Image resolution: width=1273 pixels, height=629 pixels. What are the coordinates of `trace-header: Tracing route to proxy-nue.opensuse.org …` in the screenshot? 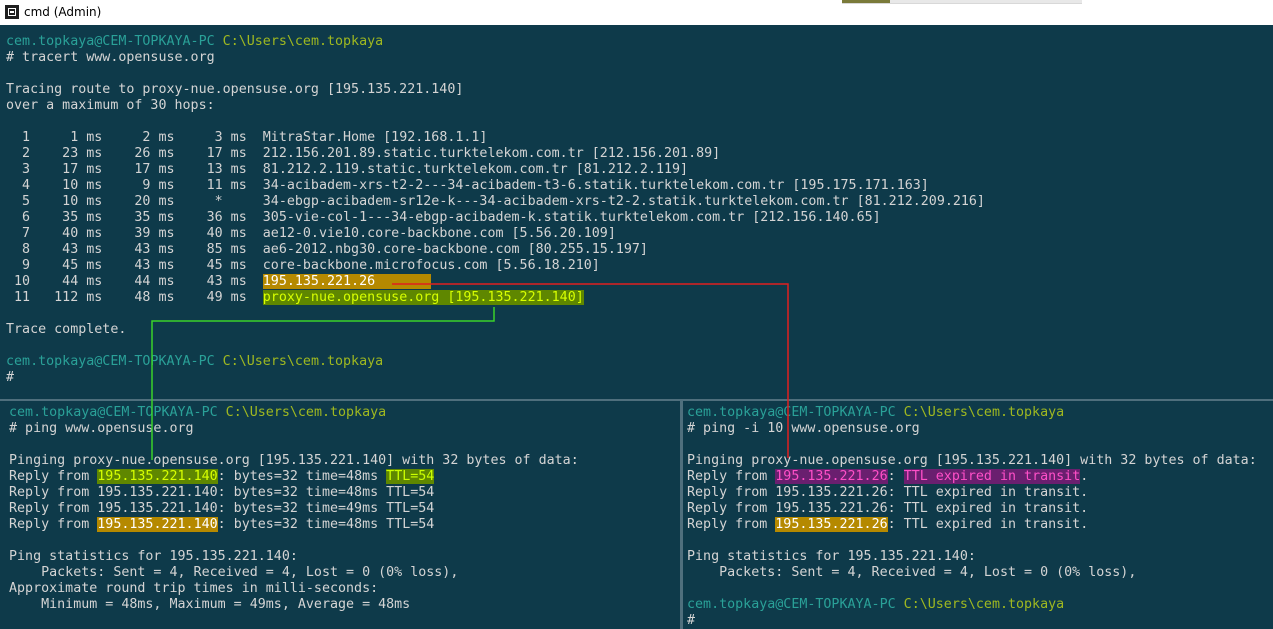 It's located at (235, 89).